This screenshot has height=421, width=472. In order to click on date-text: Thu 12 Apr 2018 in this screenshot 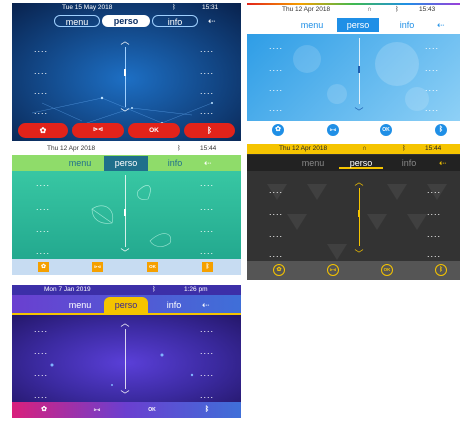, I will do `click(71, 148)`.